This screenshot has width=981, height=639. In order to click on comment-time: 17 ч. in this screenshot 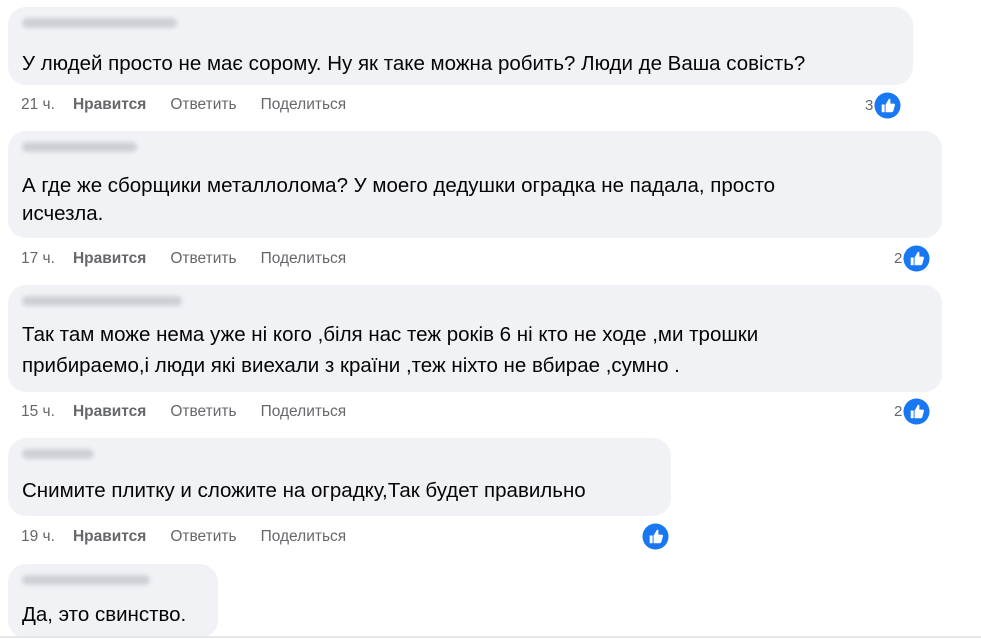, I will do `click(38, 259)`.